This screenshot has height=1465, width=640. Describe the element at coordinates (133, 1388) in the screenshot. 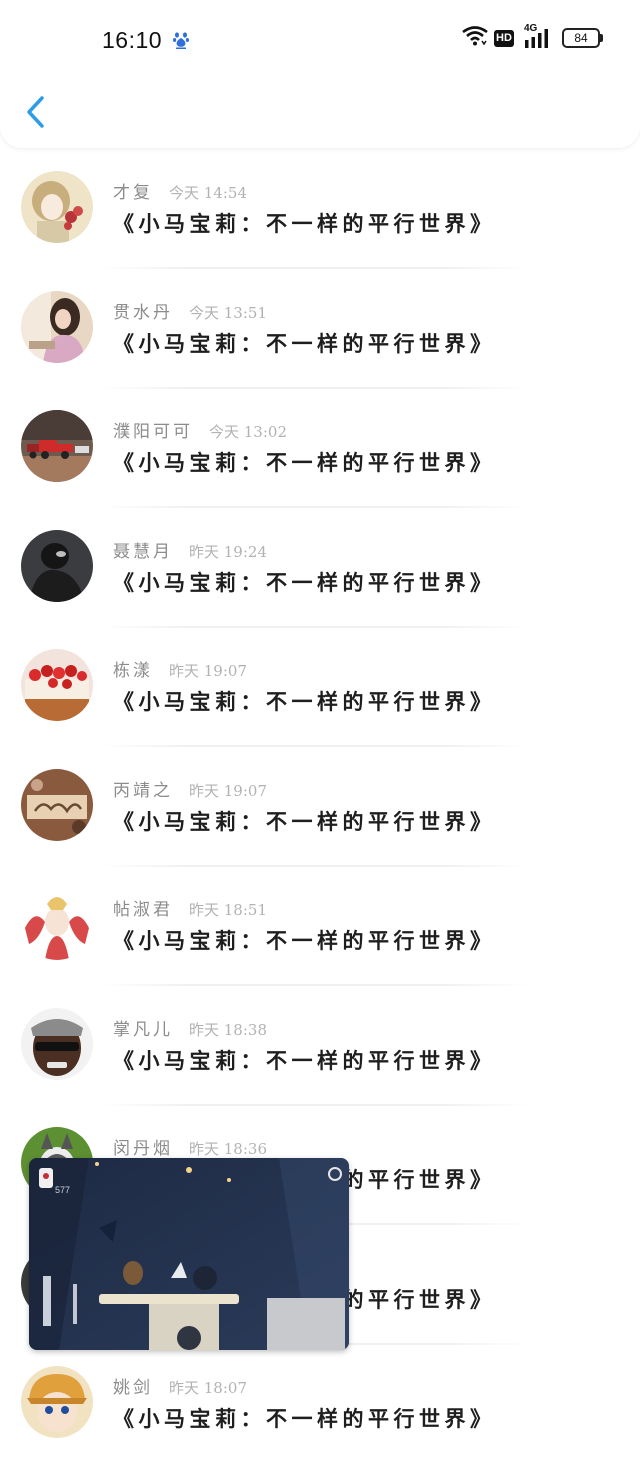

I see `user-name: 姚剑` at that location.